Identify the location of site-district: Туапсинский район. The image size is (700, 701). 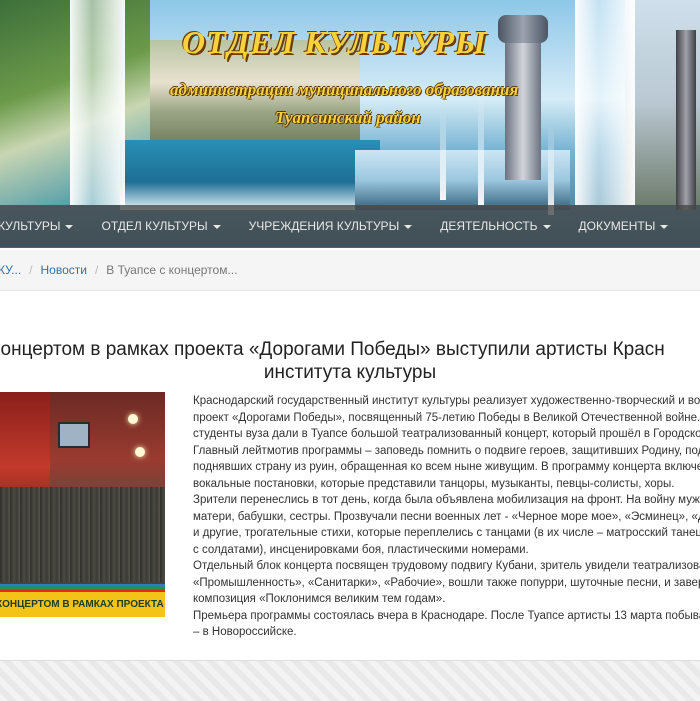
(348, 117).